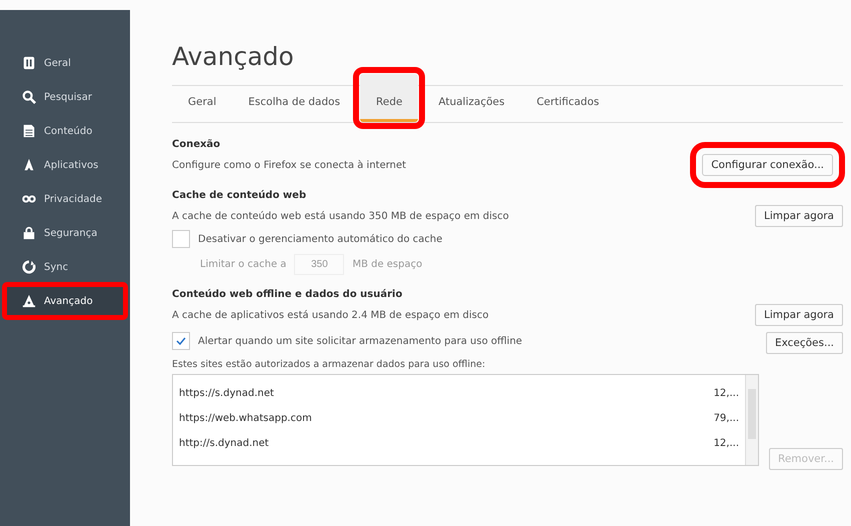 This screenshot has height=526, width=851. Describe the element at coordinates (29, 97) in the screenshot. I see `search-icon` at that location.